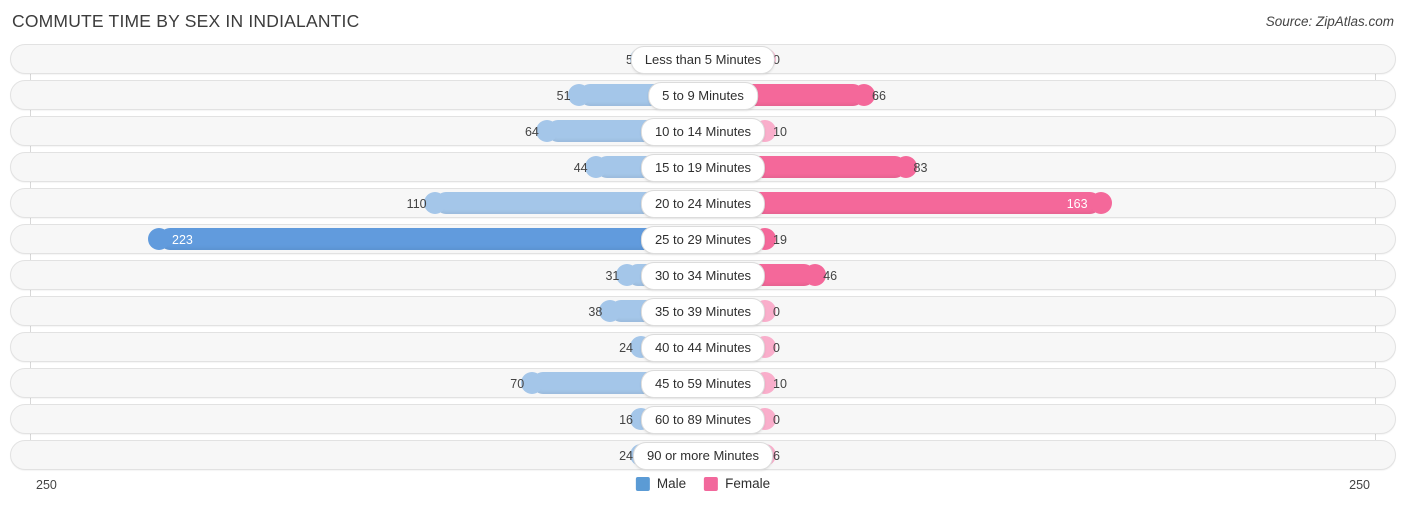 The width and height of the screenshot is (1406, 523). I want to click on chart-row: 24 0 40 to 44 Minutes, so click(703, 347).